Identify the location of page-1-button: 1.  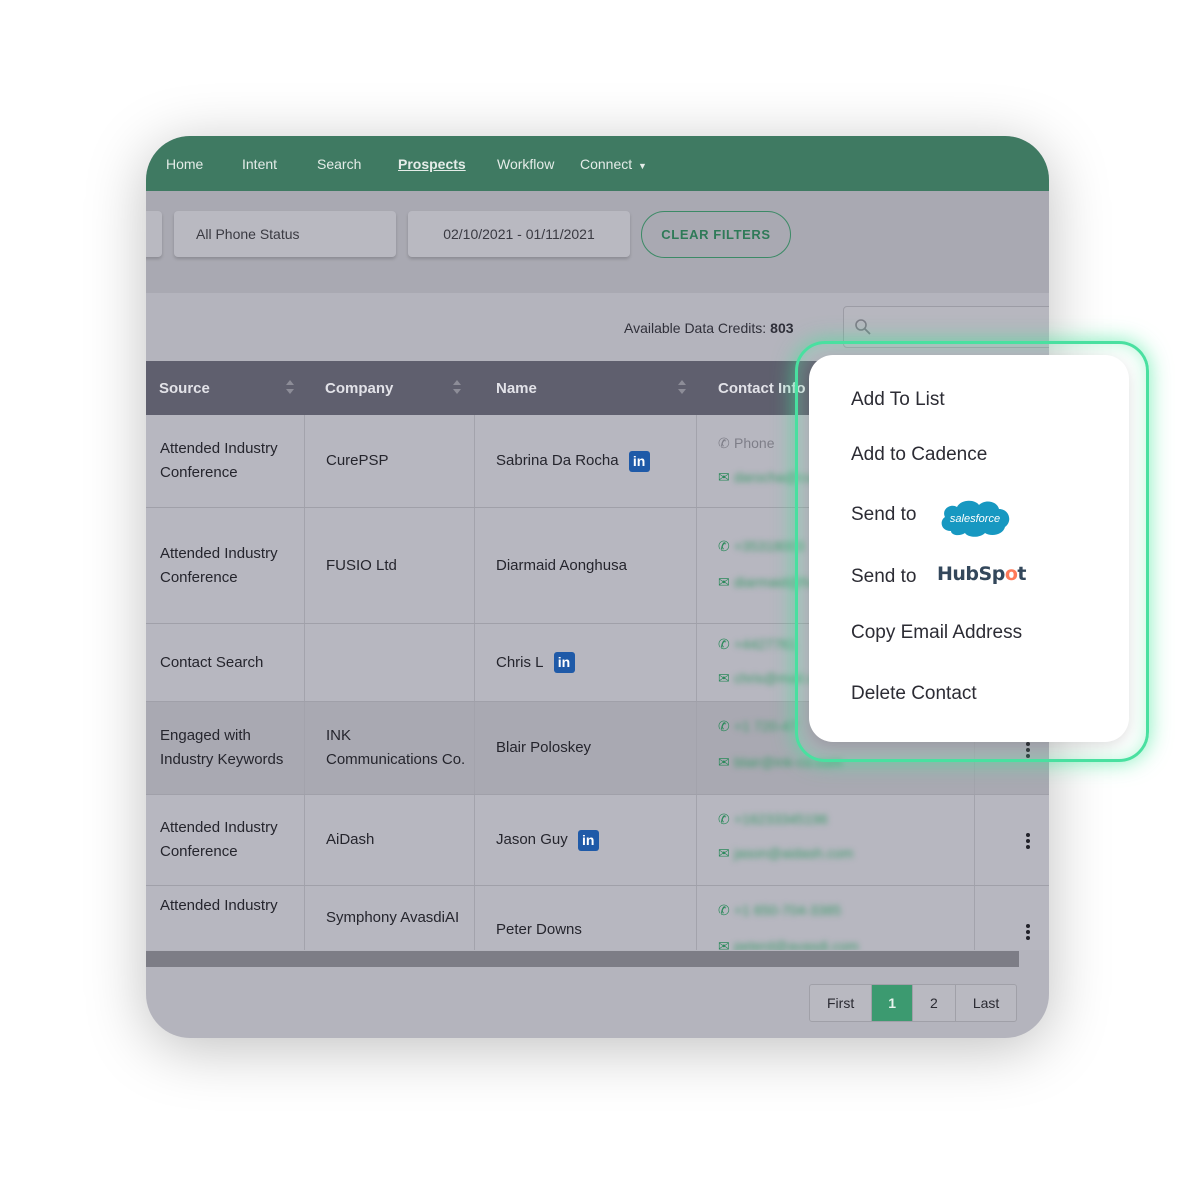
(893, 1003).